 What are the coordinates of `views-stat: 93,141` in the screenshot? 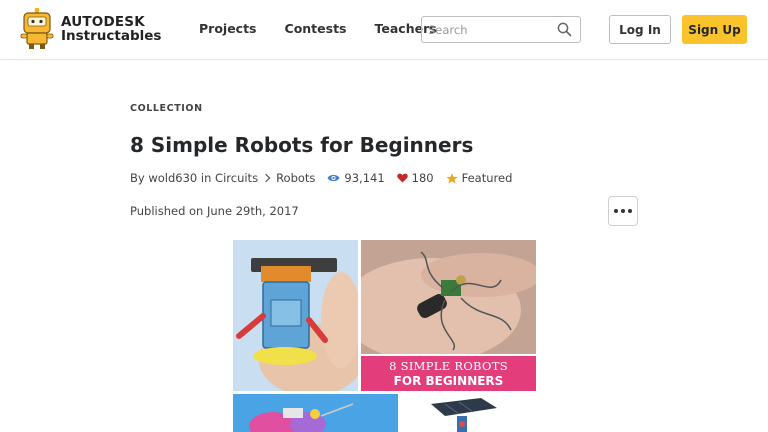 It's located at (356, 178).